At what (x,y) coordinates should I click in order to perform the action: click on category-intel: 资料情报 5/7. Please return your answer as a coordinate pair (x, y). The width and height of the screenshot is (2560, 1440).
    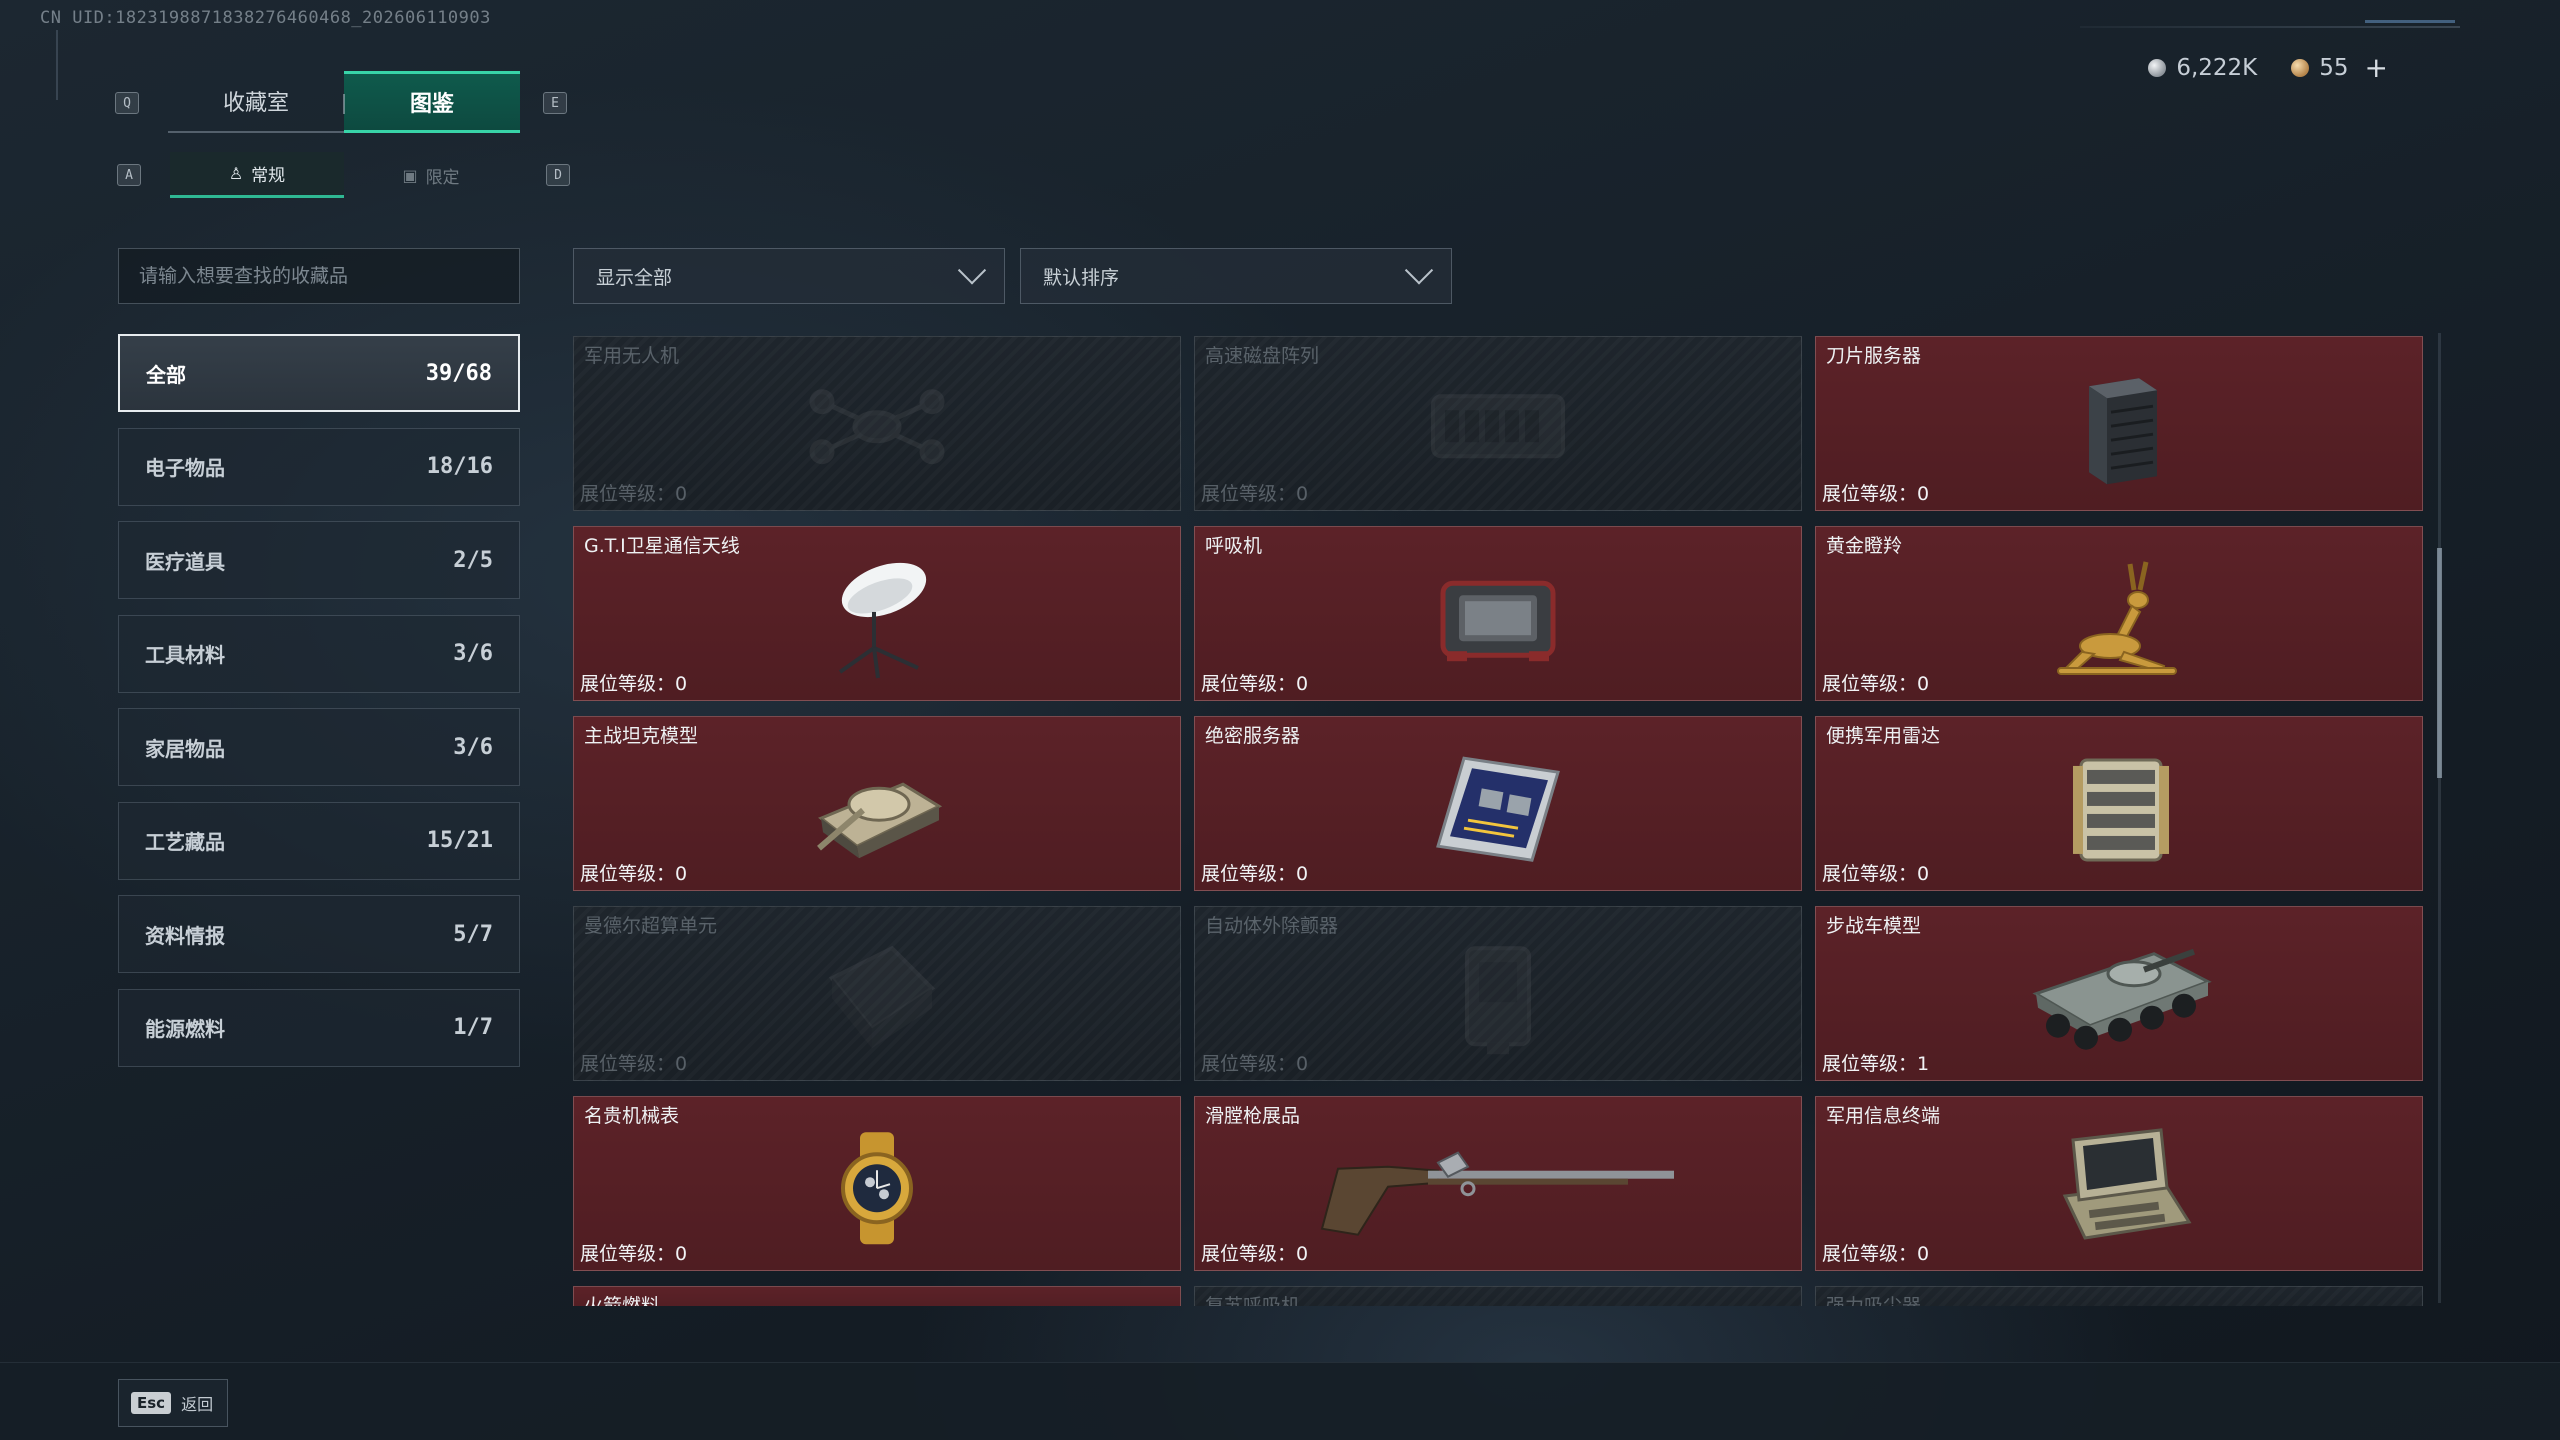
    Looking at the image, I should click on (319, 934).